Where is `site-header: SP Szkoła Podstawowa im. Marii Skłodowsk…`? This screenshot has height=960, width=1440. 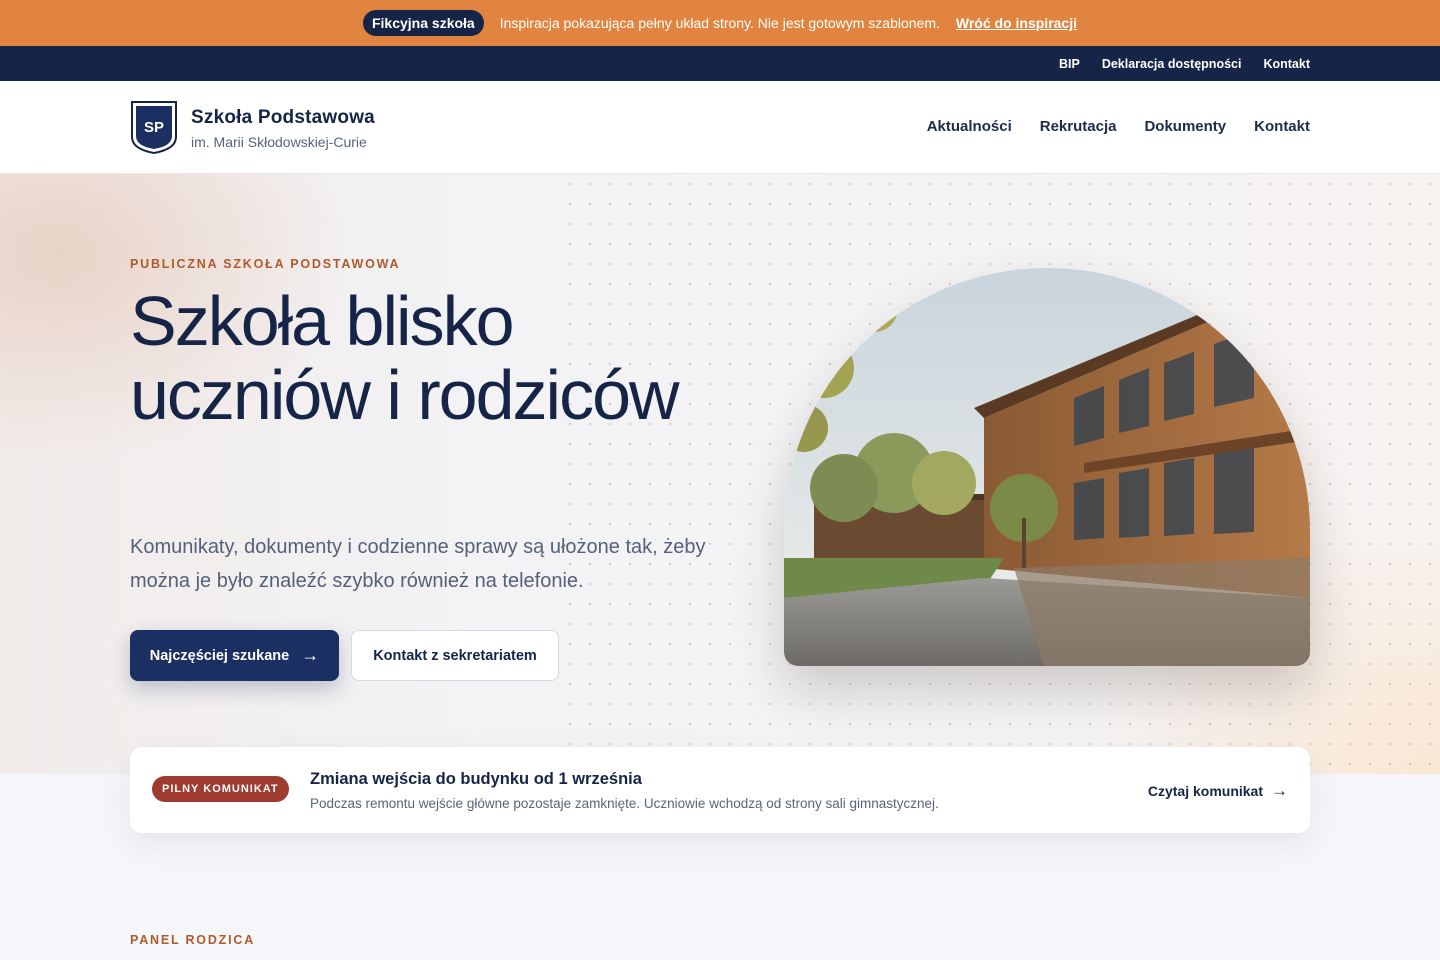
site-header: SP Szkoła Podstawowa im. Marii Skłodowsk… is located at coordinates (720, 127).